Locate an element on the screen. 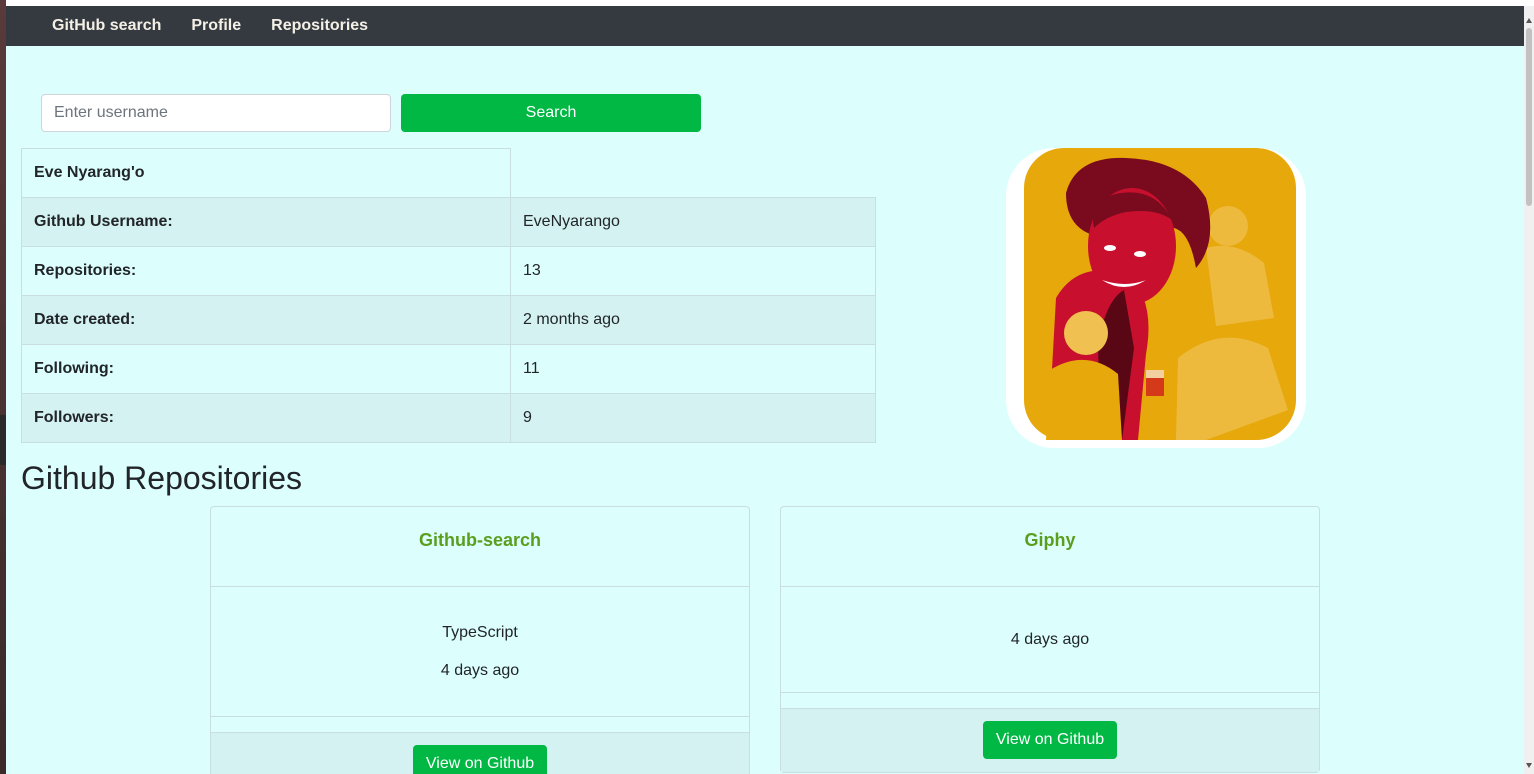 This screenshot has width=1534, height=774. table-row: Followers: 9 is located at coordinates (448, 418).